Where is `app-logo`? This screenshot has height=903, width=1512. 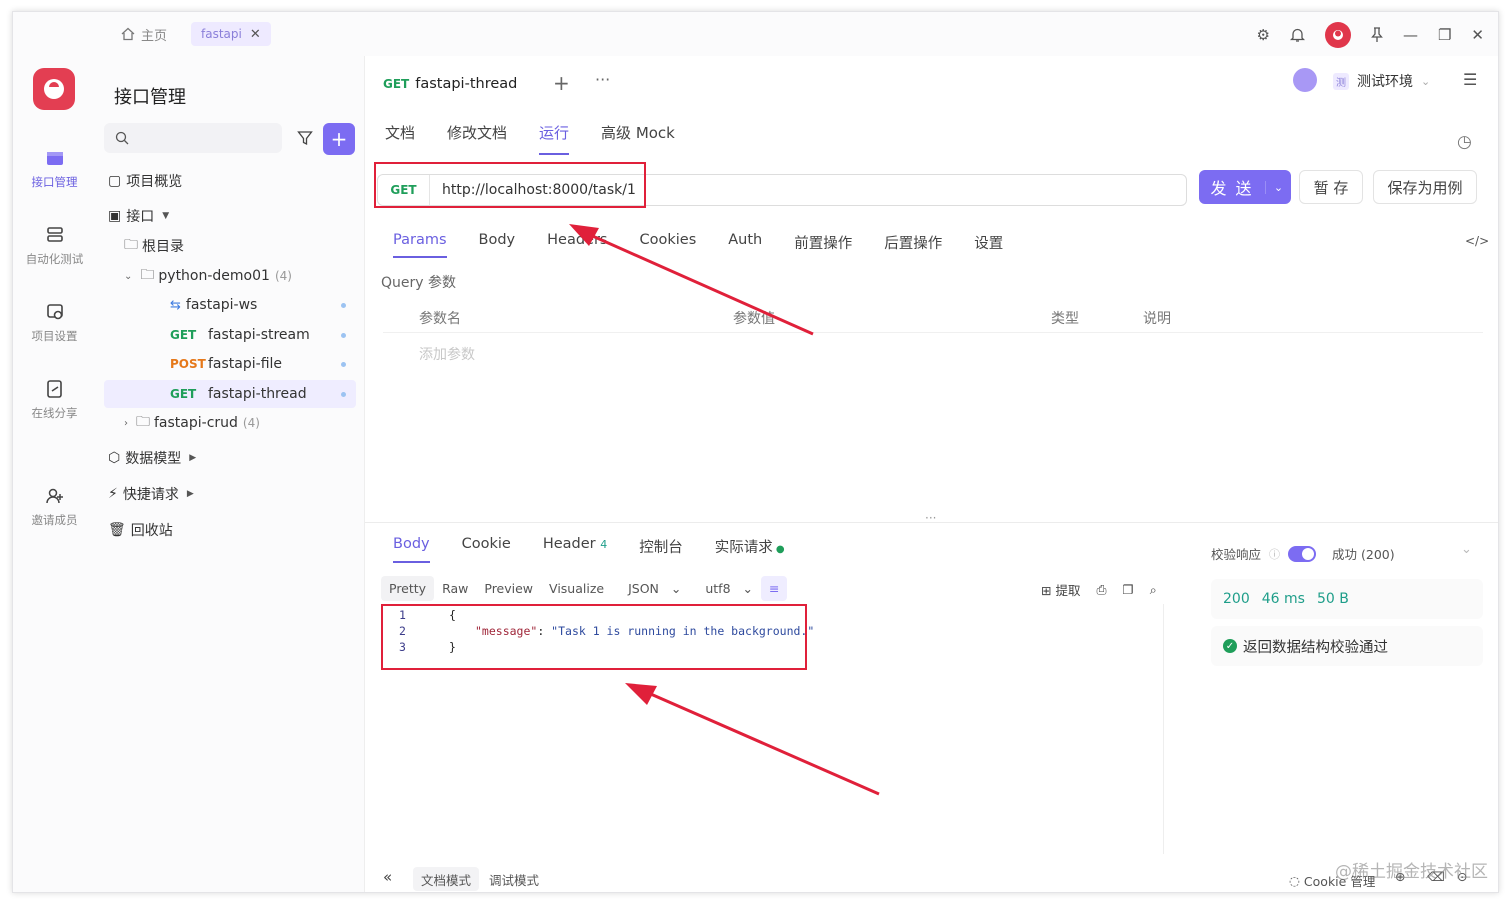
app-logo is located at coordinates (54, 89).